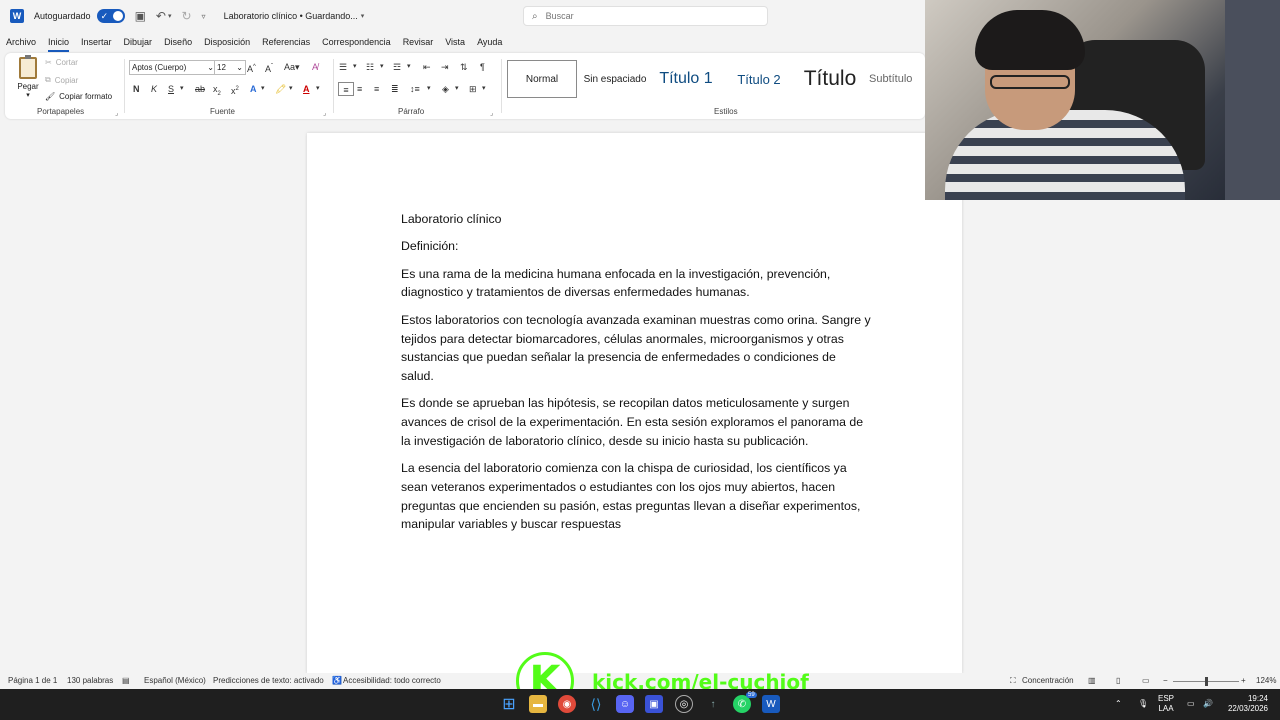  I want to click on language-status: Español (México), so click(175, 680).